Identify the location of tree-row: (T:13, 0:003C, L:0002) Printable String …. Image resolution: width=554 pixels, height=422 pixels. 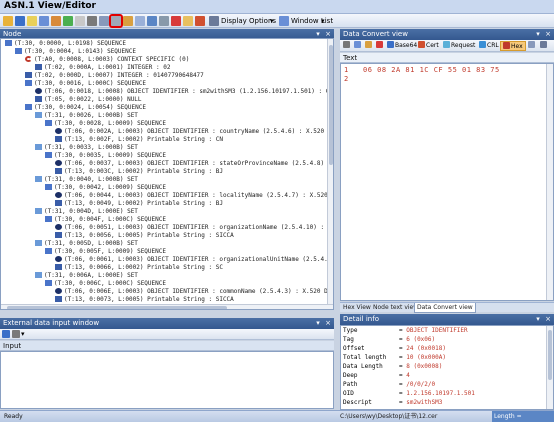
(139, 172).